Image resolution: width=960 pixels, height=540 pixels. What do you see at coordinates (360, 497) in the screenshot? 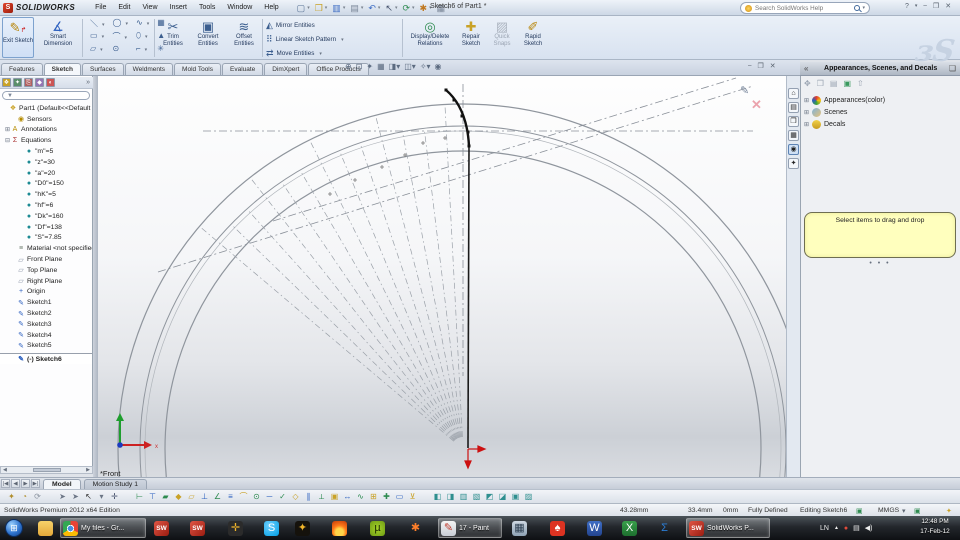
I see `relation-tool-icon: ∿` at bounding box center [360, 497].